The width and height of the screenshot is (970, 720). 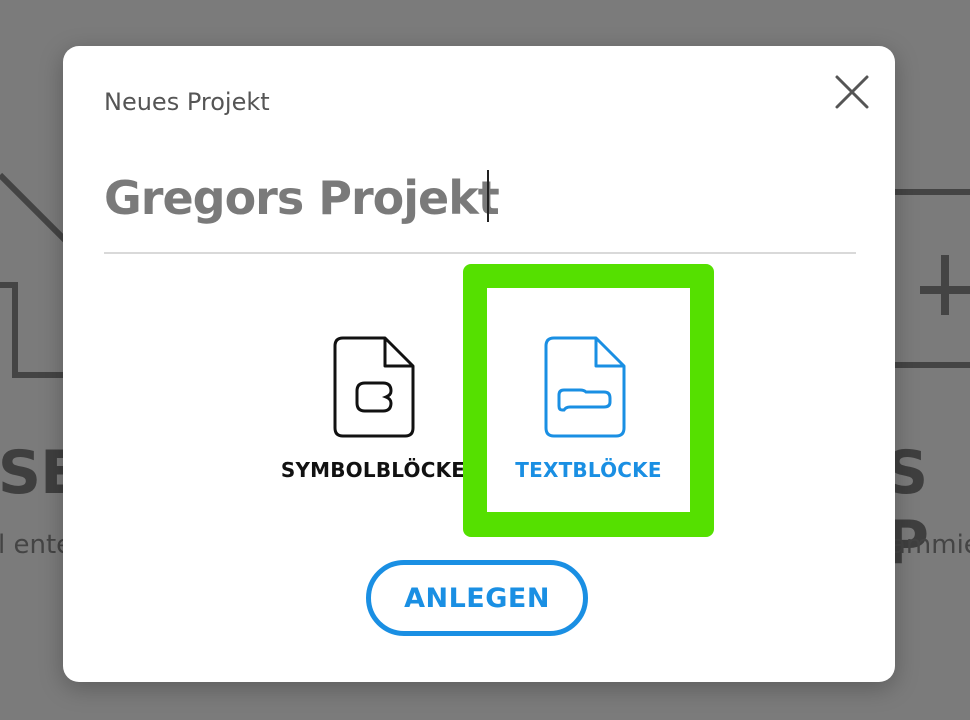 What do you see at coordinates (36, 545) in the screenshot?
I see `background-left-subtext: l ente` at bounding box center [36, 545].